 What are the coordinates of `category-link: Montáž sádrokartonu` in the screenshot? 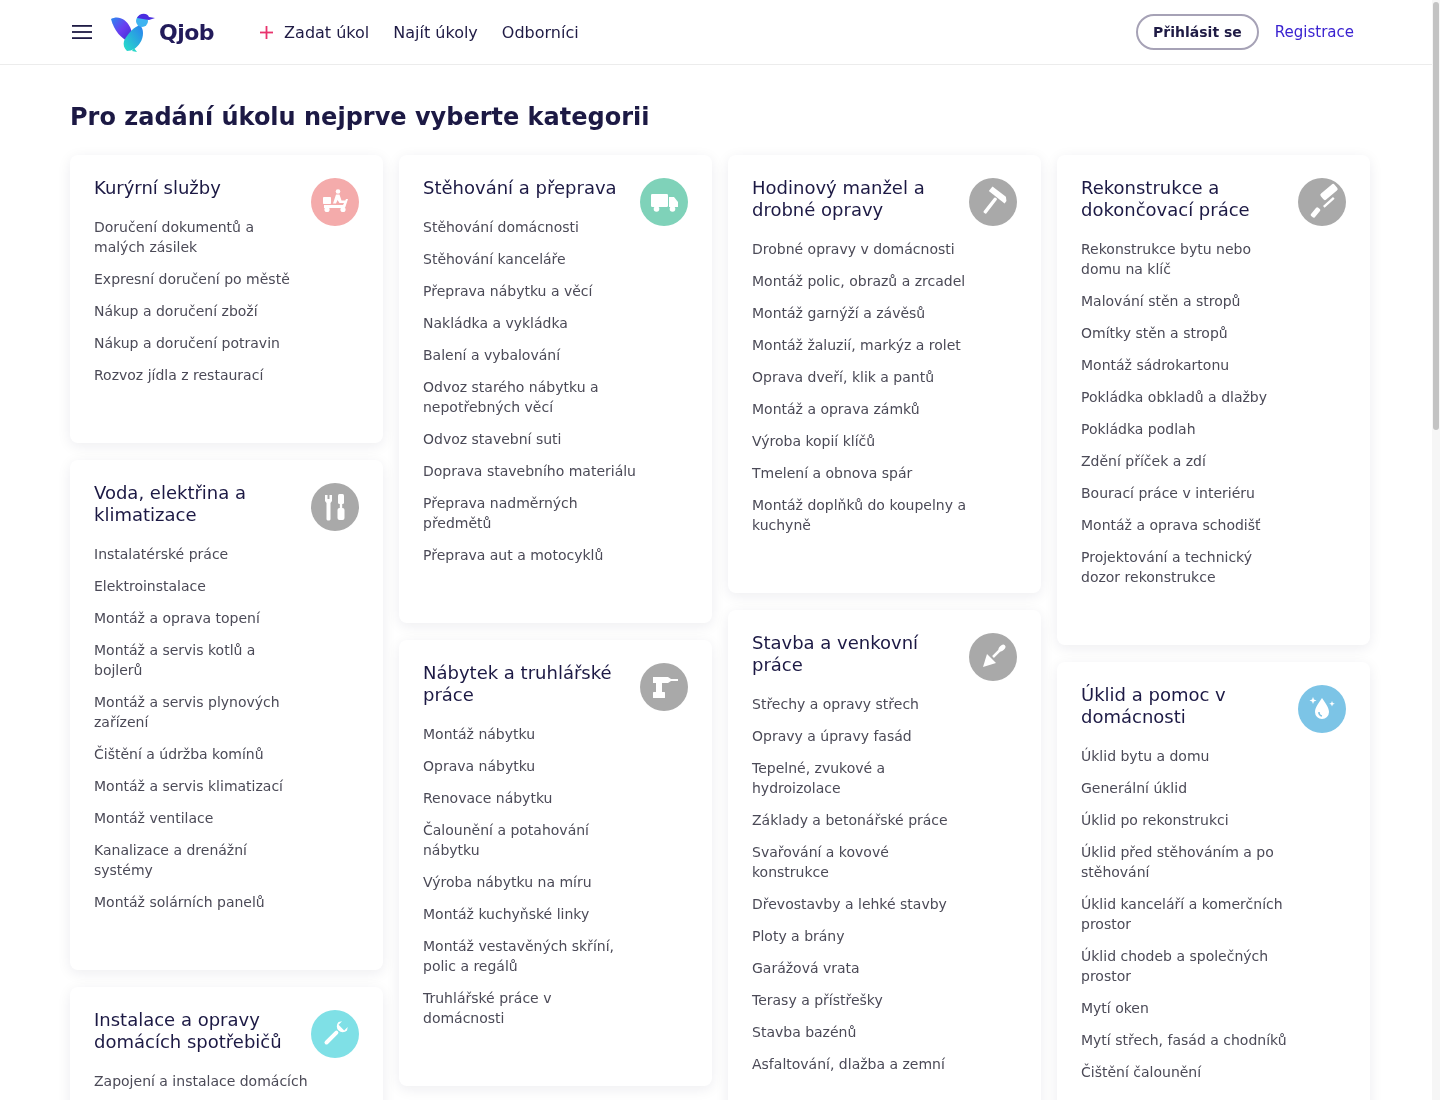 It's located at (1155, 365).